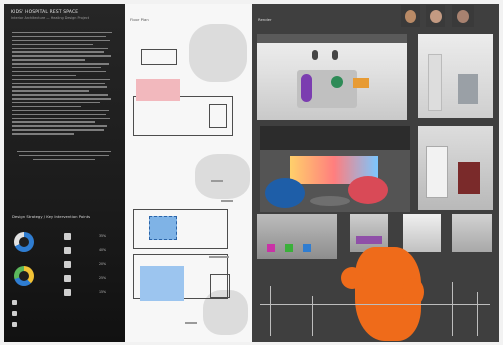 The width and height of the screenshot is (503, 345). I want to click on stat-3: 20%, so click(103, 264).